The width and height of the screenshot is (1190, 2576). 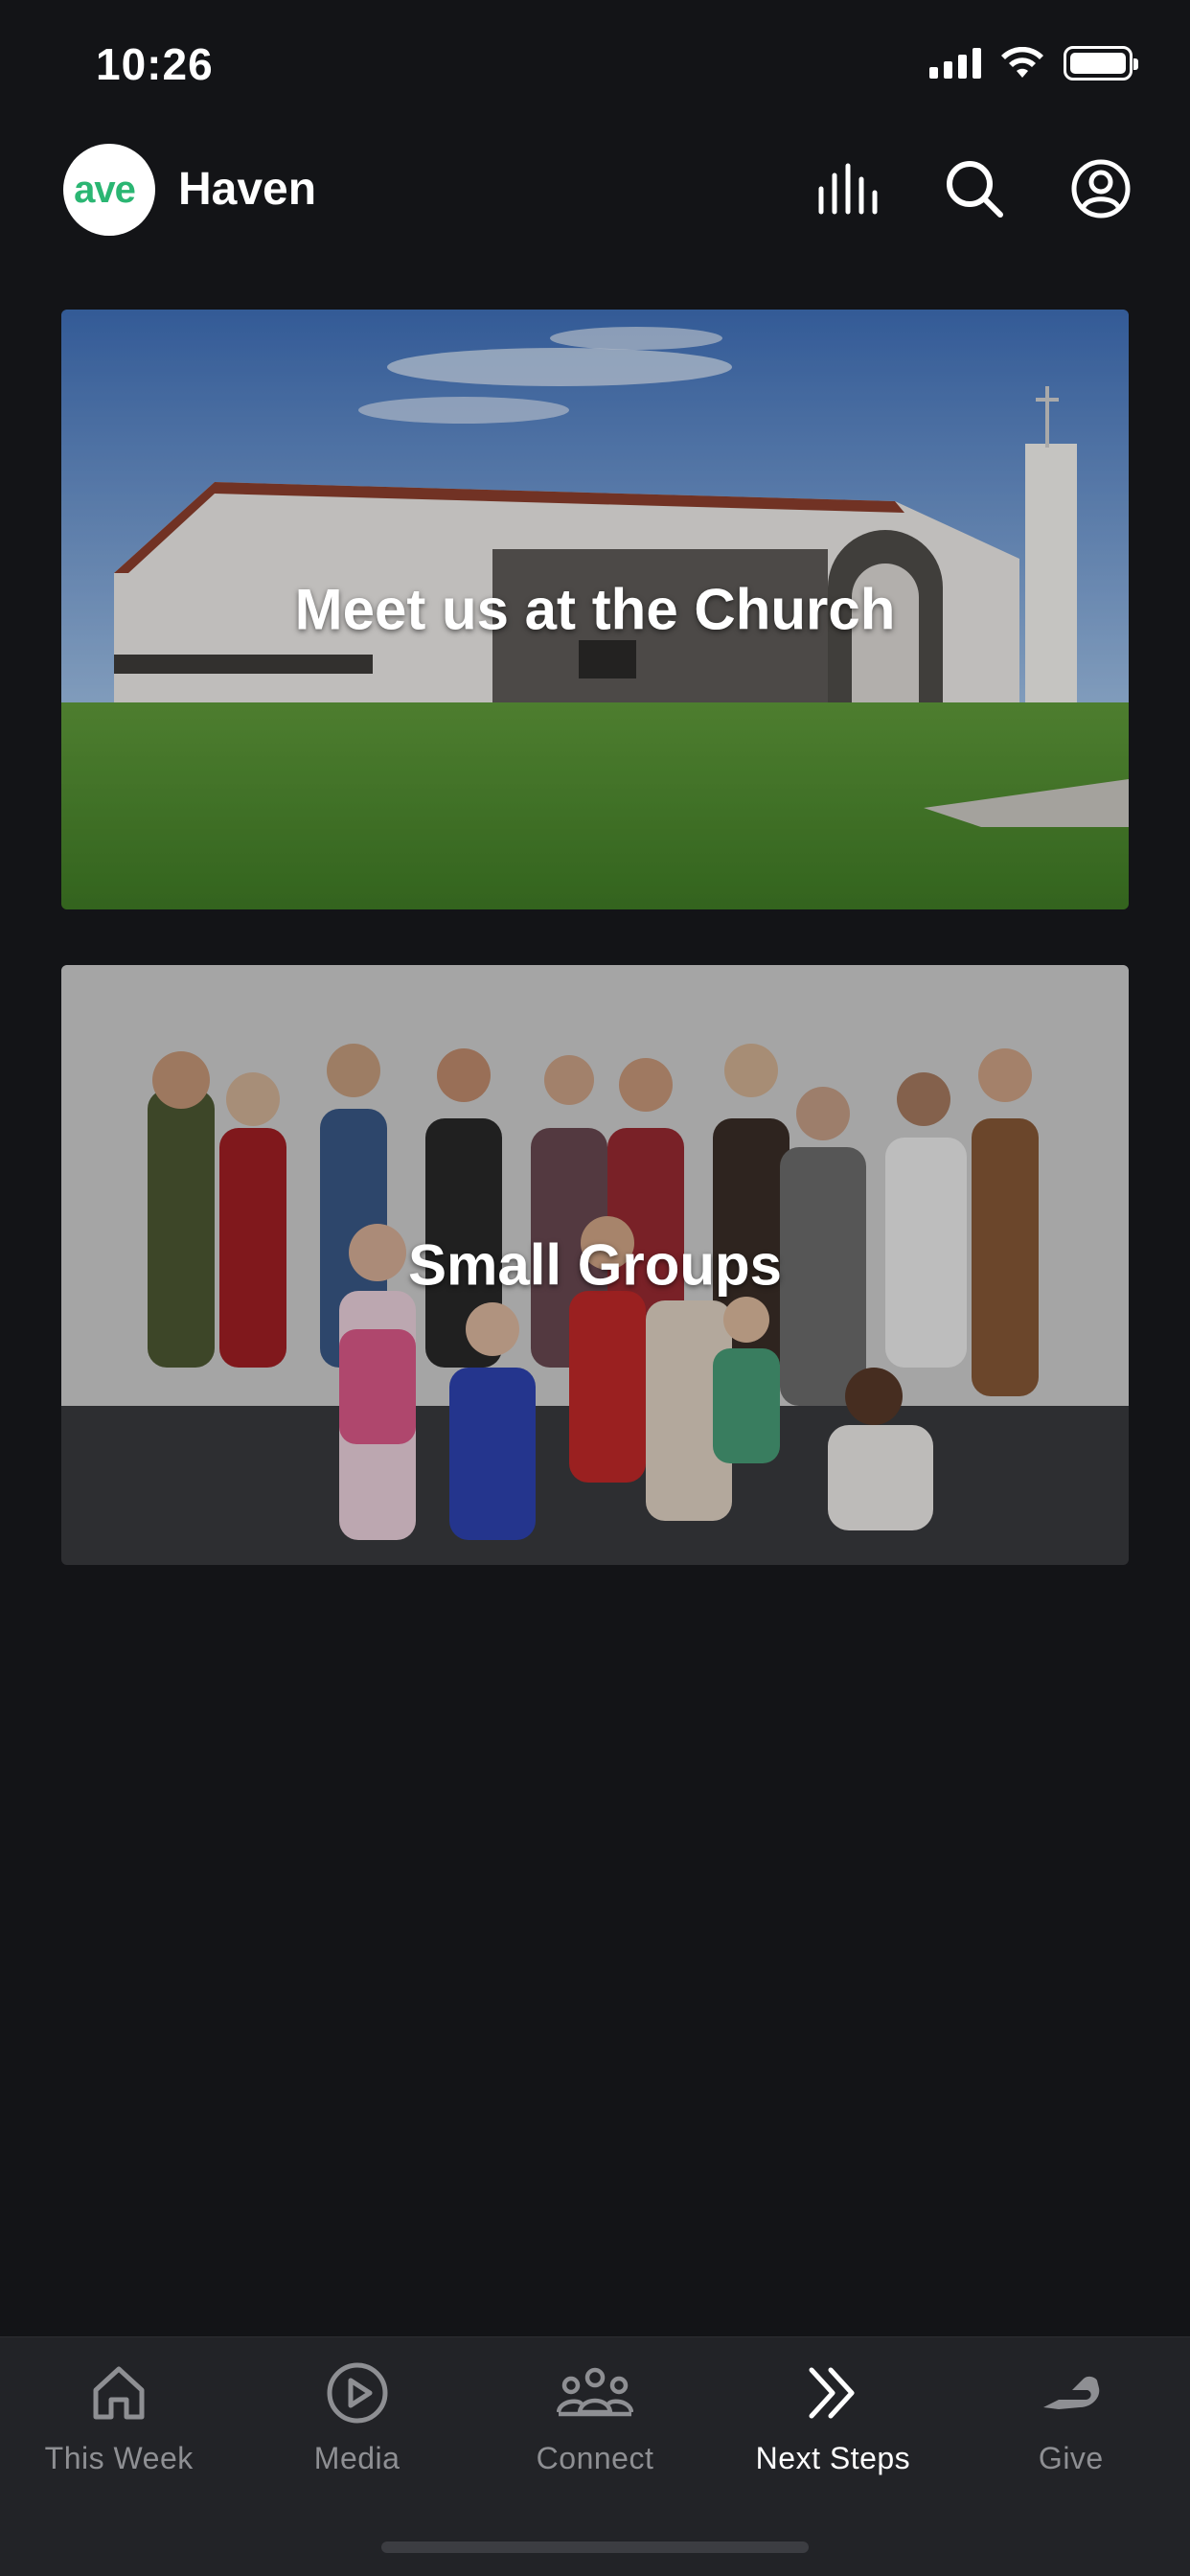 I want to click on app-header: ave Haven, so click(x=595, y=191).